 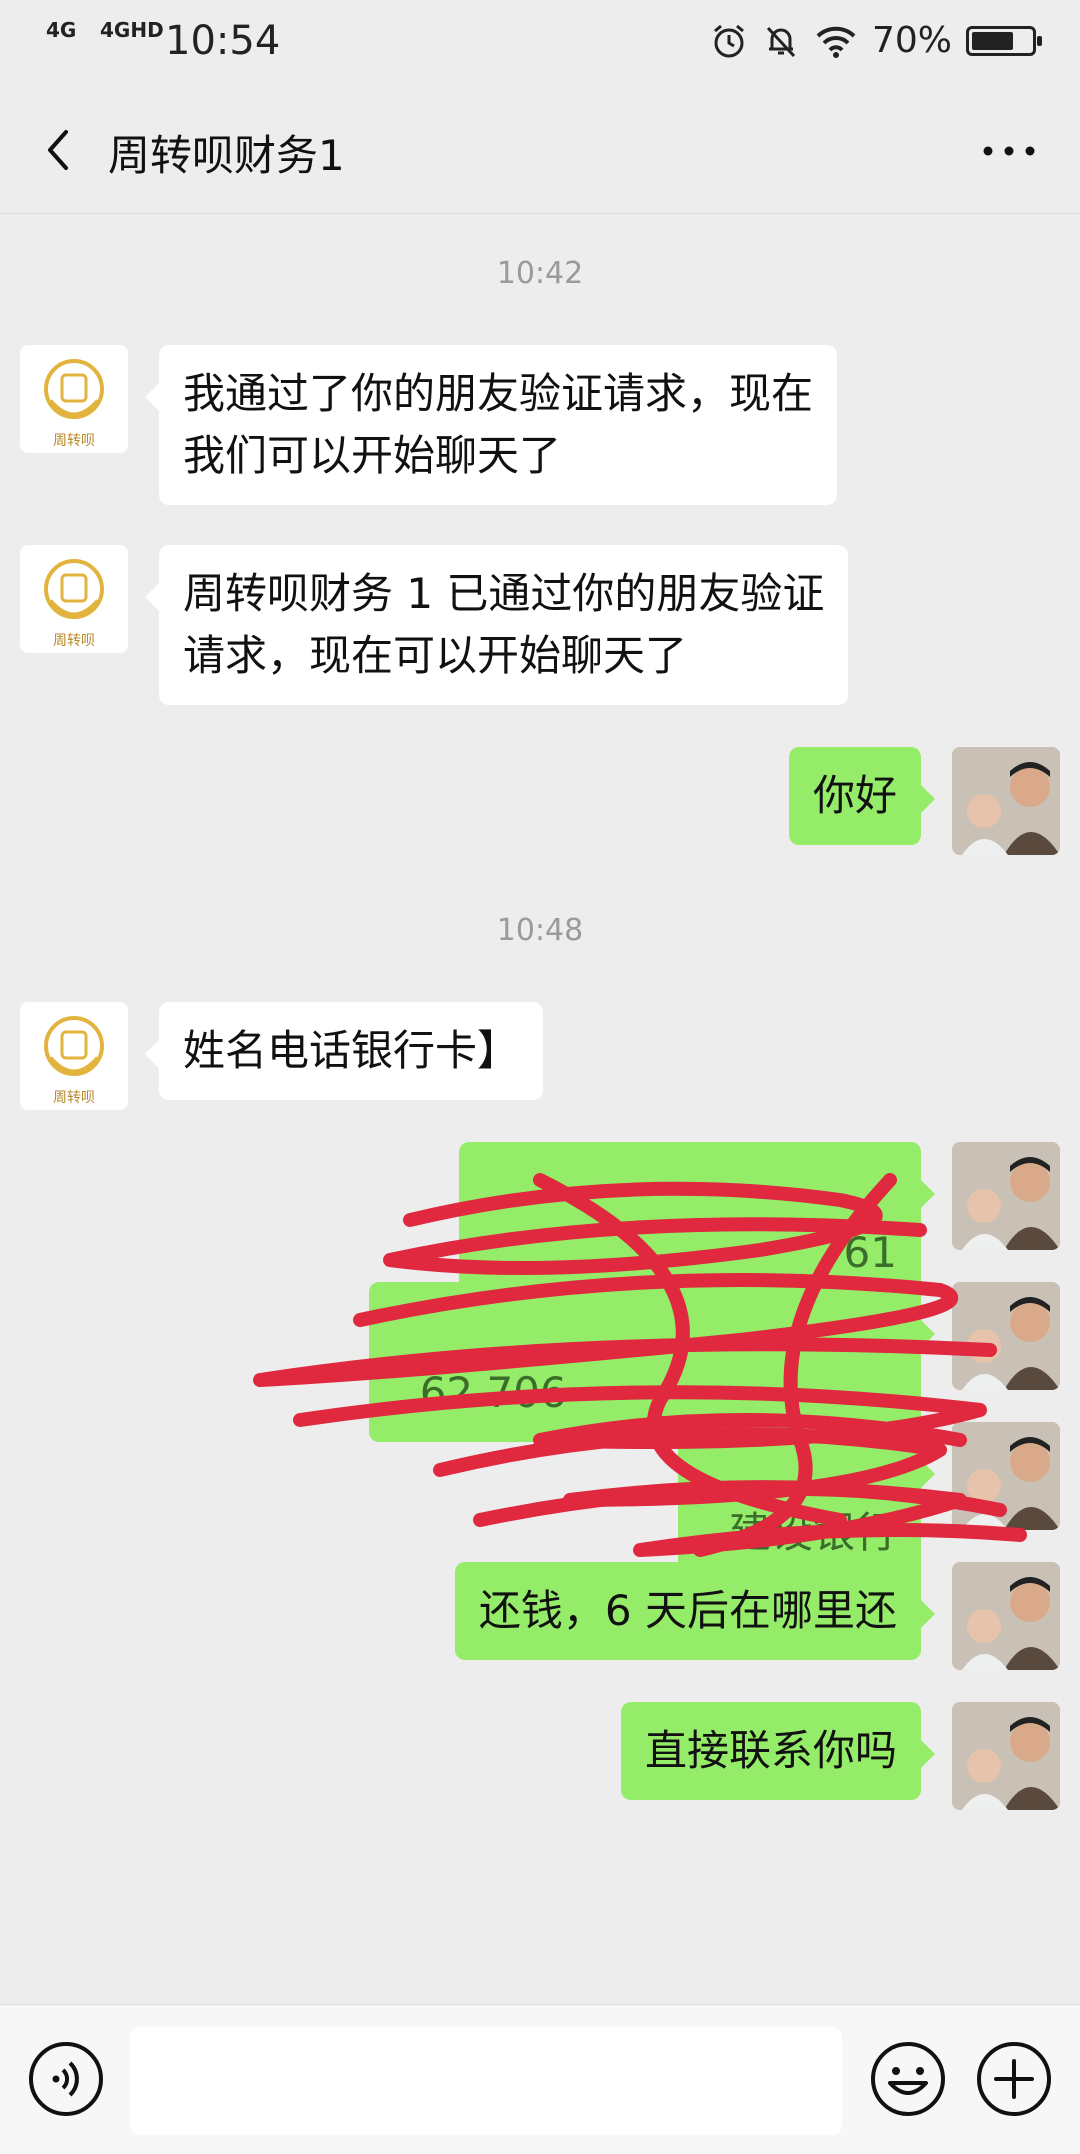 I want to click on timestamp: 10:42, so click(x=540, y=273).